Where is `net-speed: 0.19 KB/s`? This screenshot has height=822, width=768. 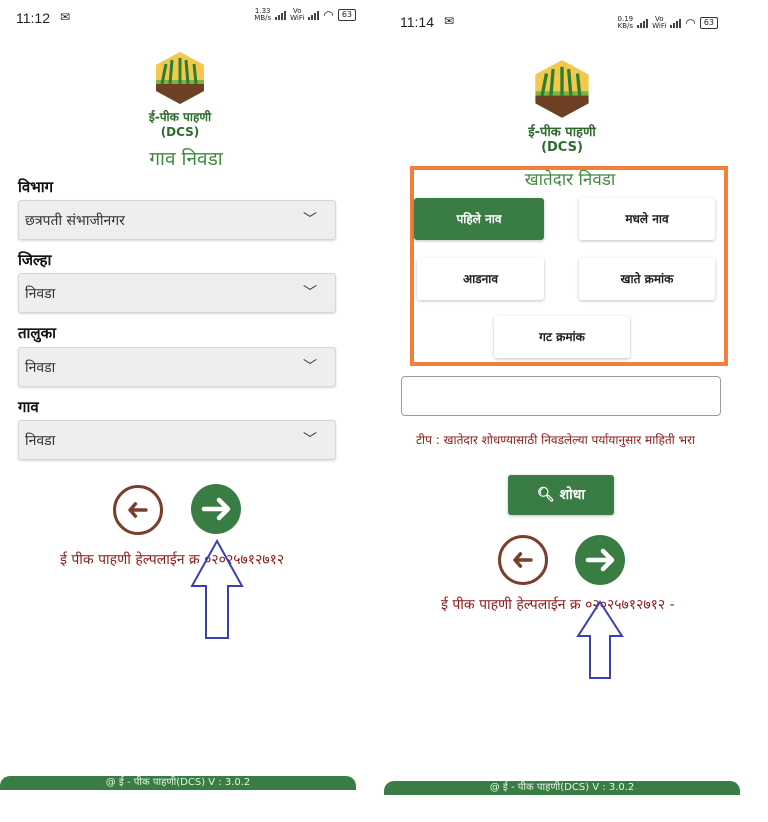
net-speed: 0.19 KB/s is located at coordinates (625, 22).